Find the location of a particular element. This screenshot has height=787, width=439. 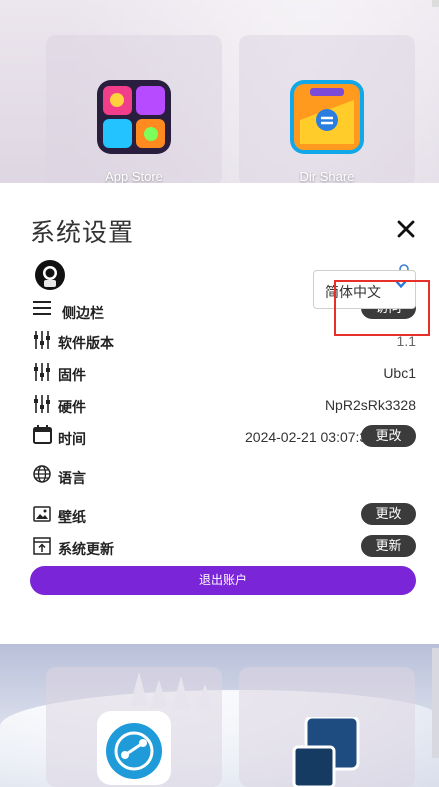

system-update-label: 系统更新 is located at coordinates (86, 549).